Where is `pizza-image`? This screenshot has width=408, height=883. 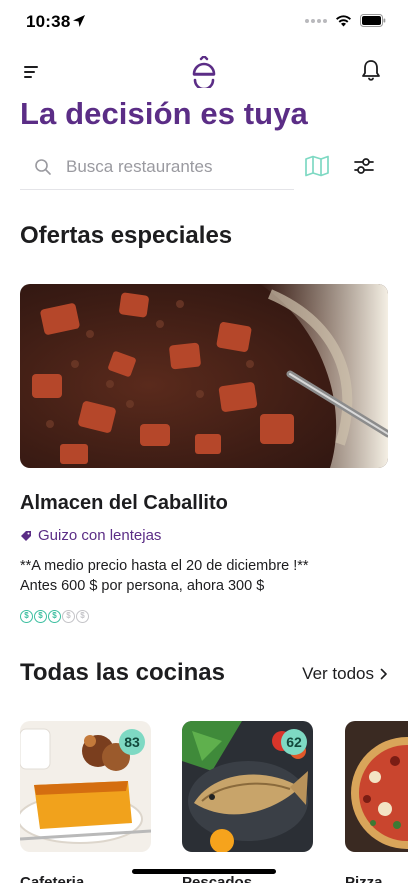
pizza-image is located at coordinates (376, 786).